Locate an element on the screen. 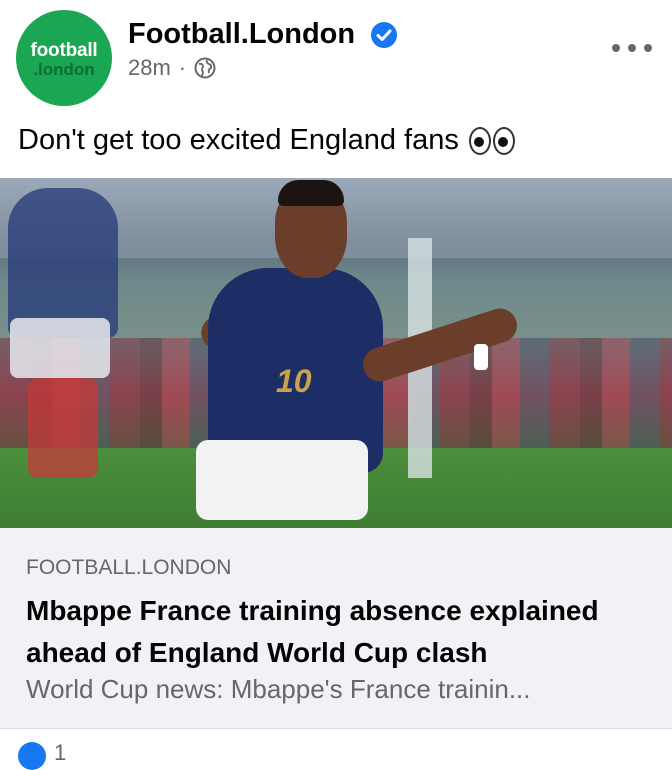 The image size is (672, 770). page-avatar: football .london is located at coordinates (64, 58).